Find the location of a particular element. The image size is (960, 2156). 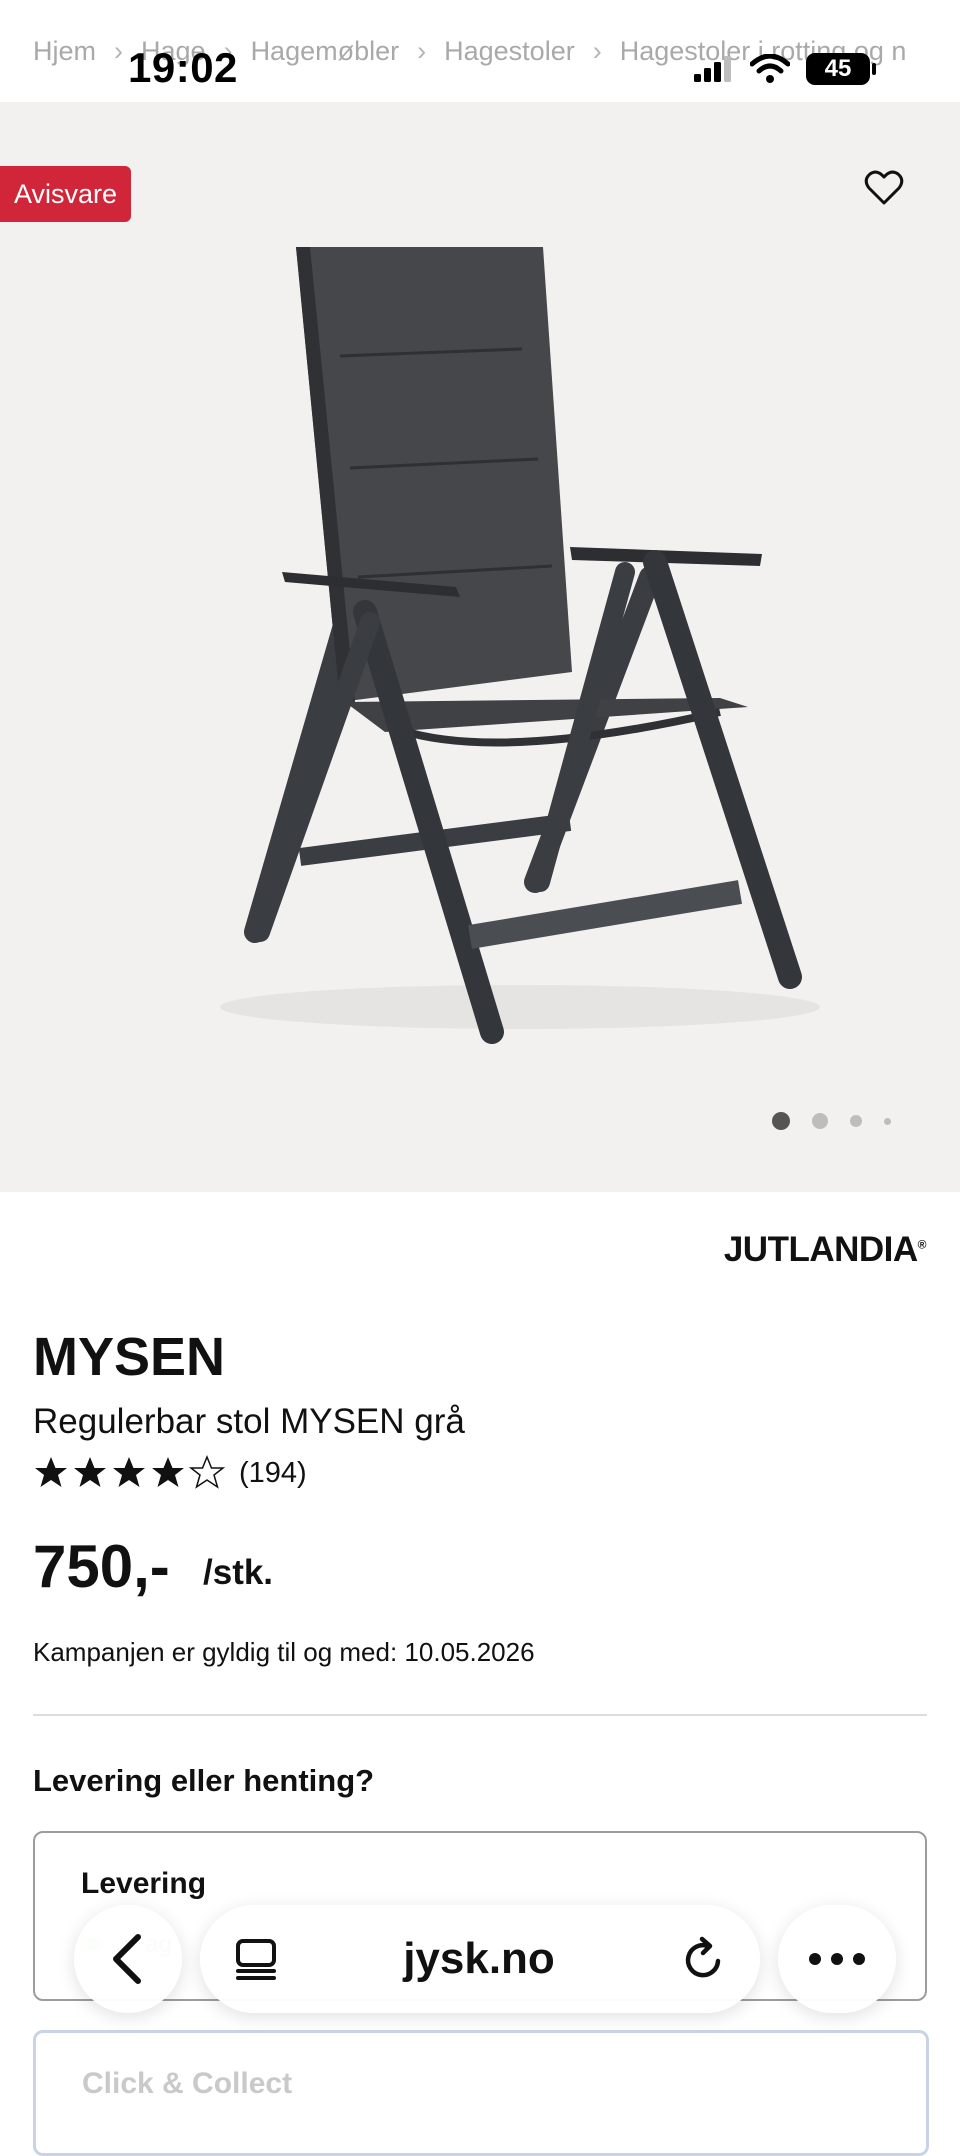

status-time: 19:02 is located at coordinates (183, 67).